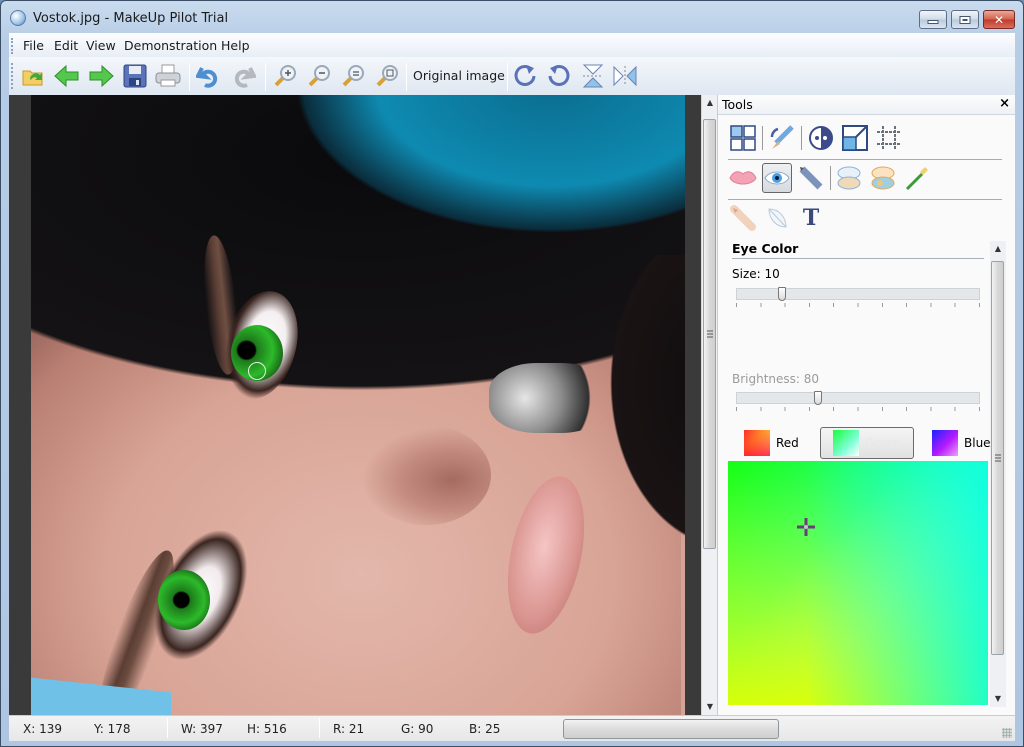  I want to click on feather-icon, so click(777, 218).